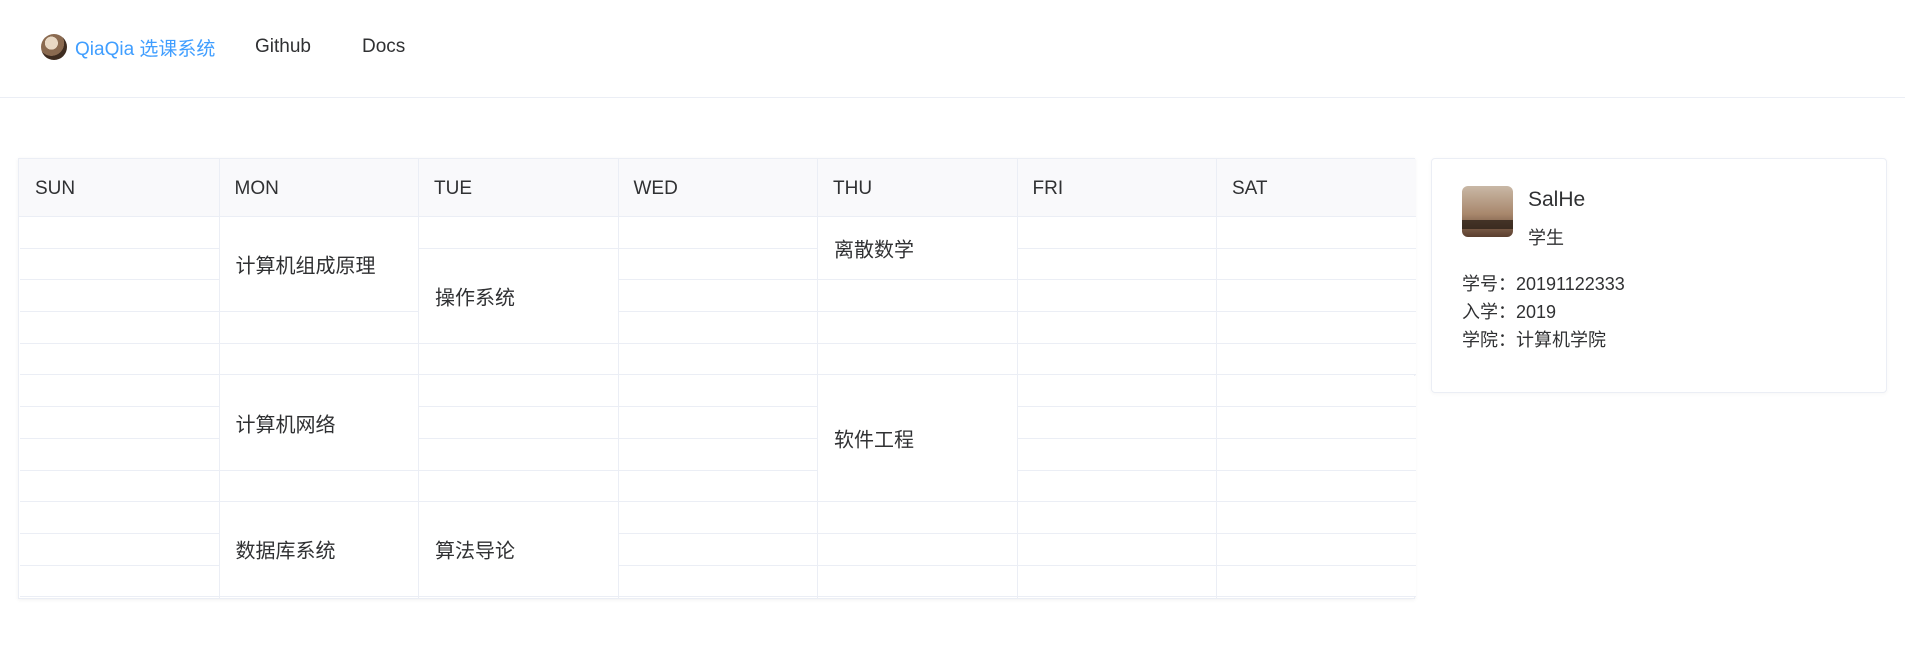 Image resolution: width=1905 pixels, height=655 pixels. Describe the element at coordinates (917, 249) in the screenshot. I see `course-block: 离散数学` at that location.